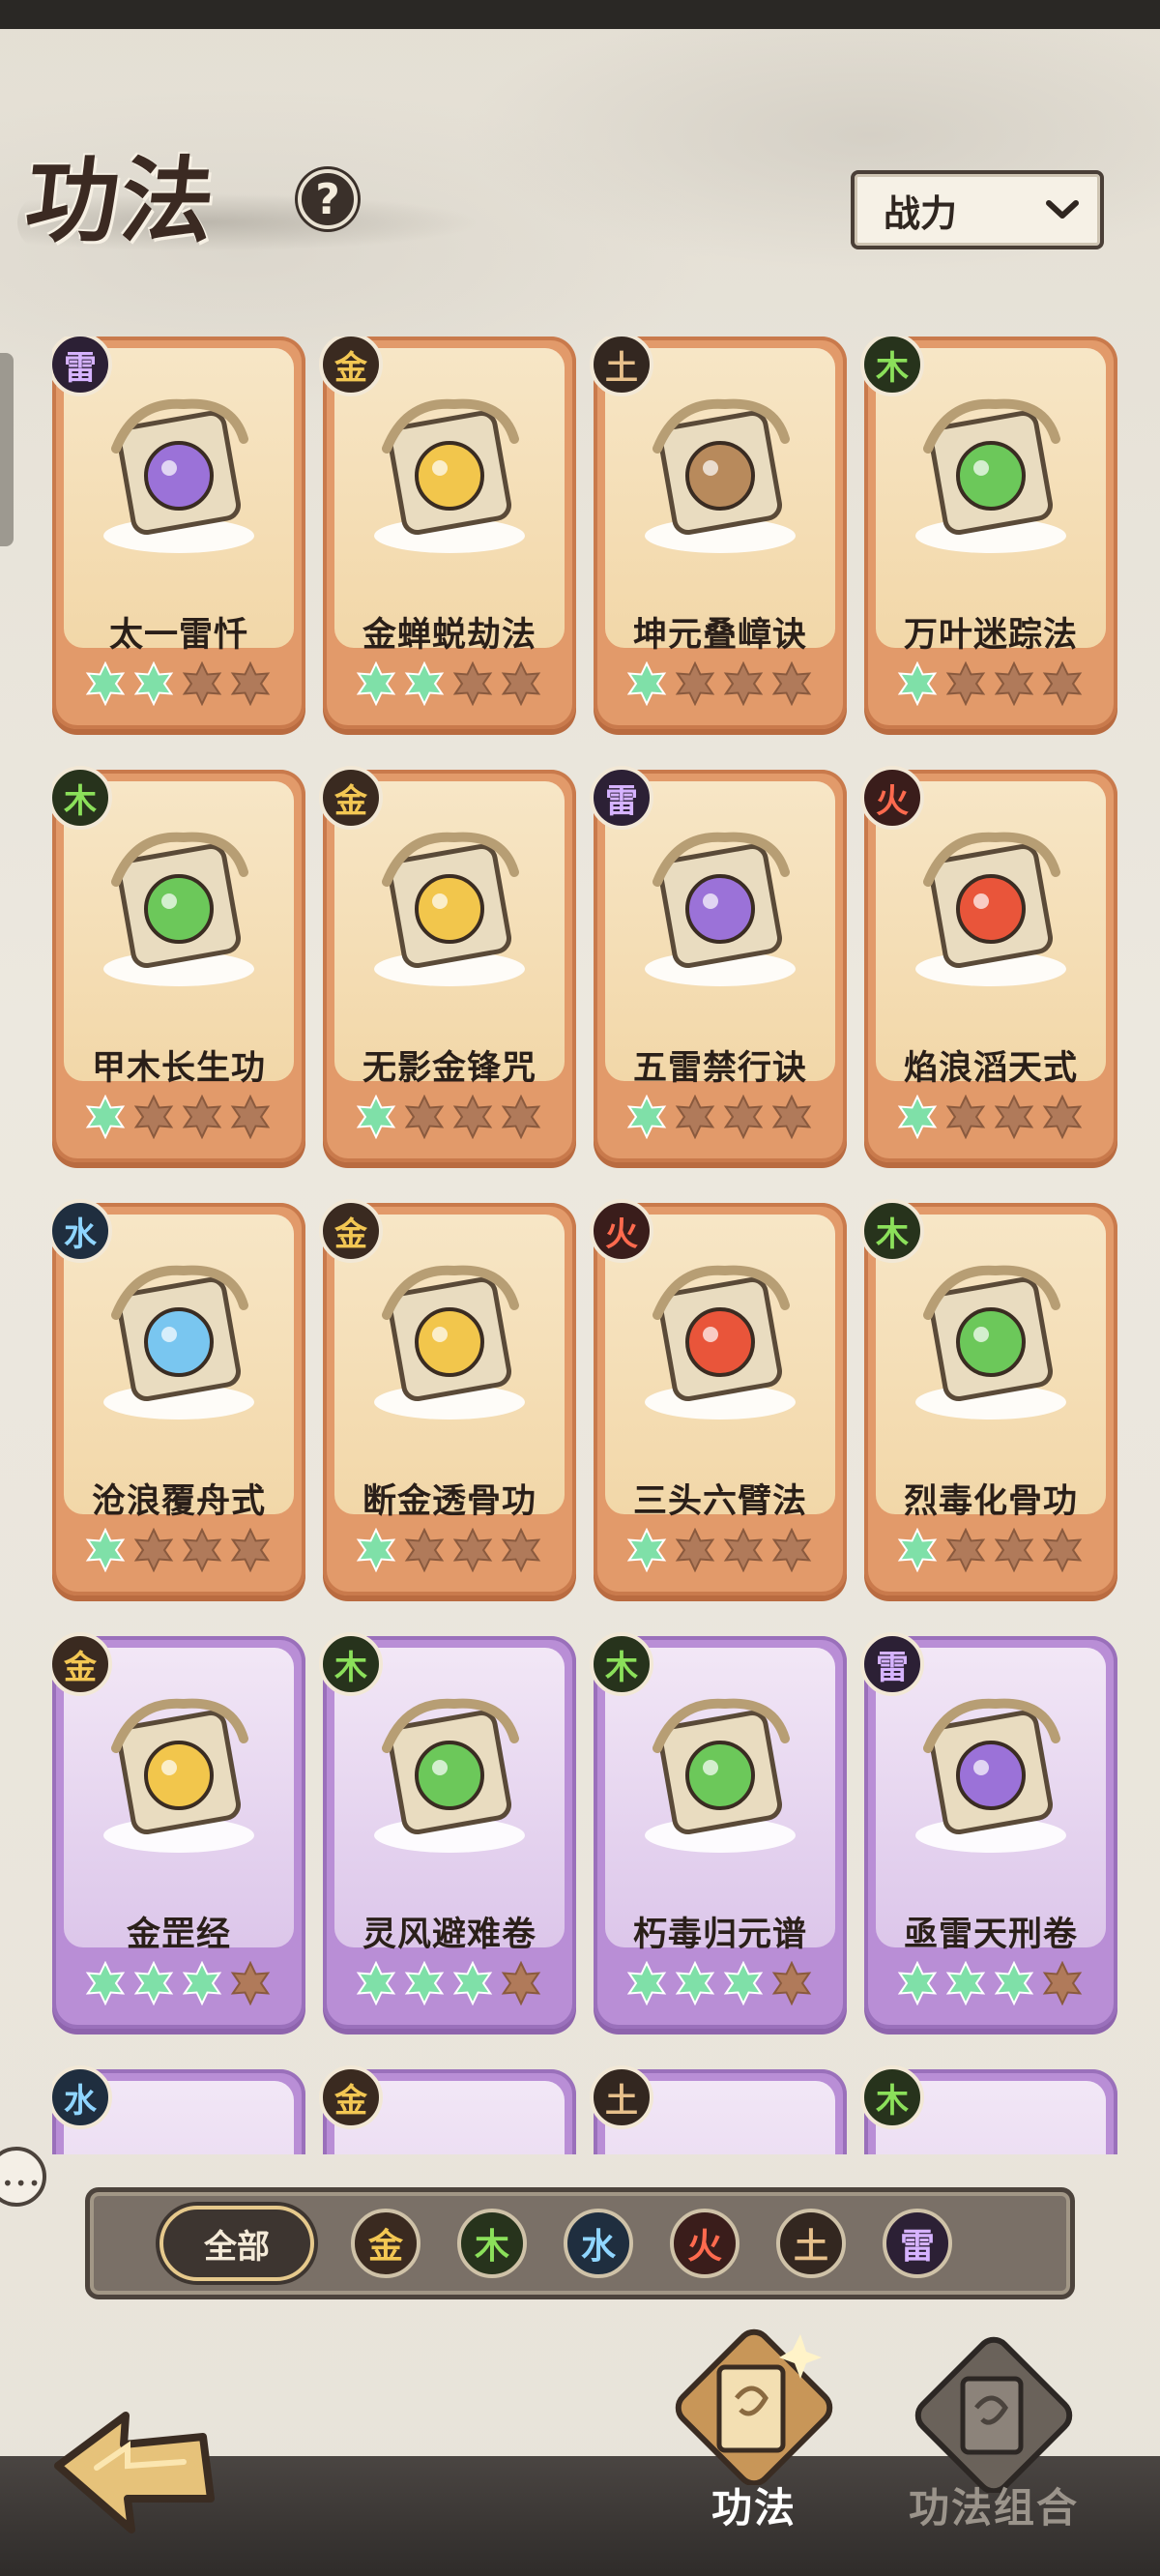 This screenshot has width=1160, height=2576. What do you see at coordinates (237, 2243) in the screenshot?
I see `filter-all-button: 全部` at bounding box center [237, 2243].